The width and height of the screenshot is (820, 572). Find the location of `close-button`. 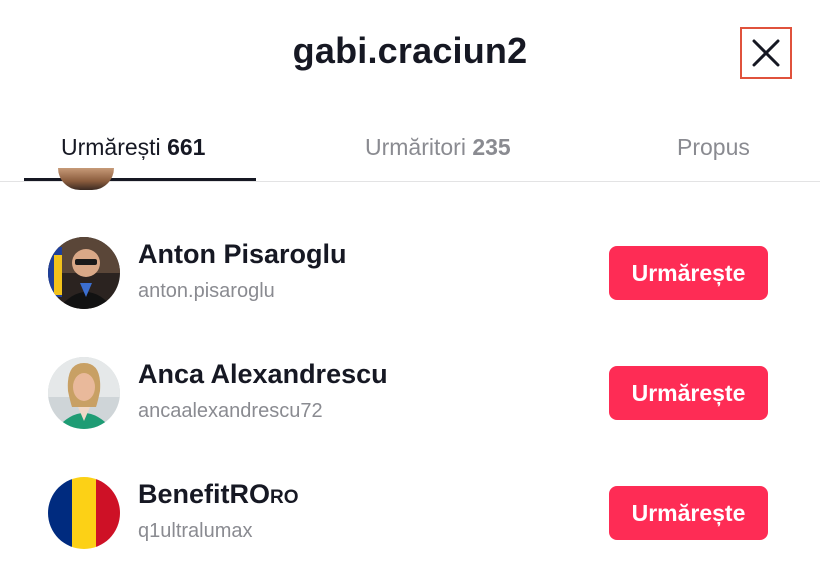

close-button is located at coordinates (766, 53).